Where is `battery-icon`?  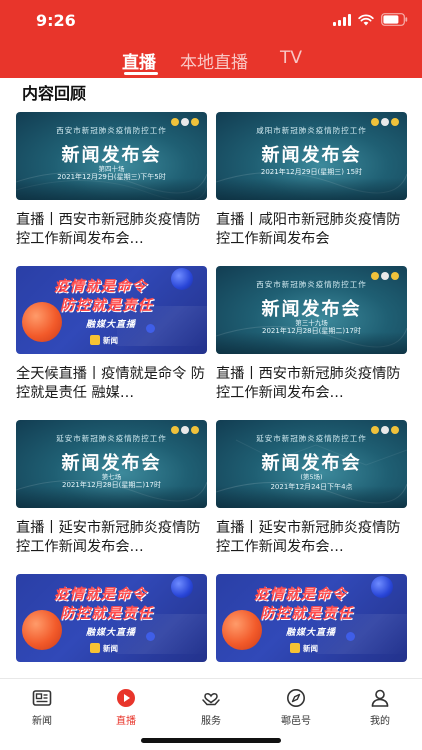
battery-icon is located at coordinates (394, 19).